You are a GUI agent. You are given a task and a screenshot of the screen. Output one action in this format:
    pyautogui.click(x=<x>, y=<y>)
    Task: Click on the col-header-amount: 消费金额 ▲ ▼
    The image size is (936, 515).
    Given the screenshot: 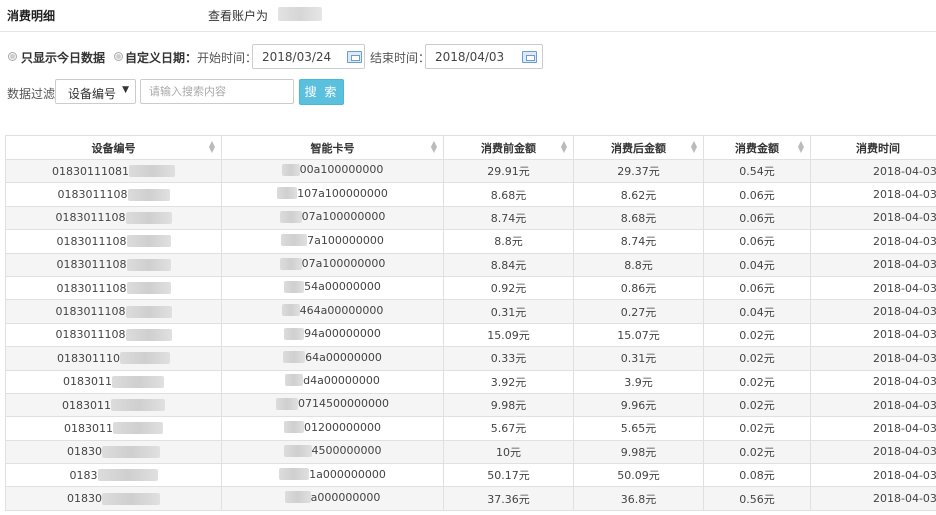 What is the action you would take?
    pyautogui.click(x=757, y=147)
    